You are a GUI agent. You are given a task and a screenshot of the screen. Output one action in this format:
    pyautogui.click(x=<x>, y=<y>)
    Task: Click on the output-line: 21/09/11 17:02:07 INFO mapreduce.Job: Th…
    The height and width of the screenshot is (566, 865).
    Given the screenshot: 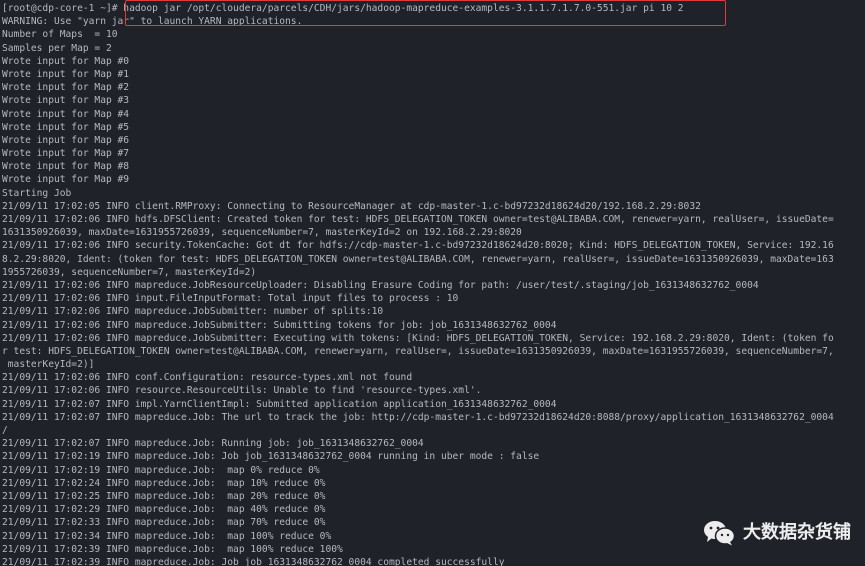 What is the action you would take?
    pyautogui.click(x=418, y=417)
    